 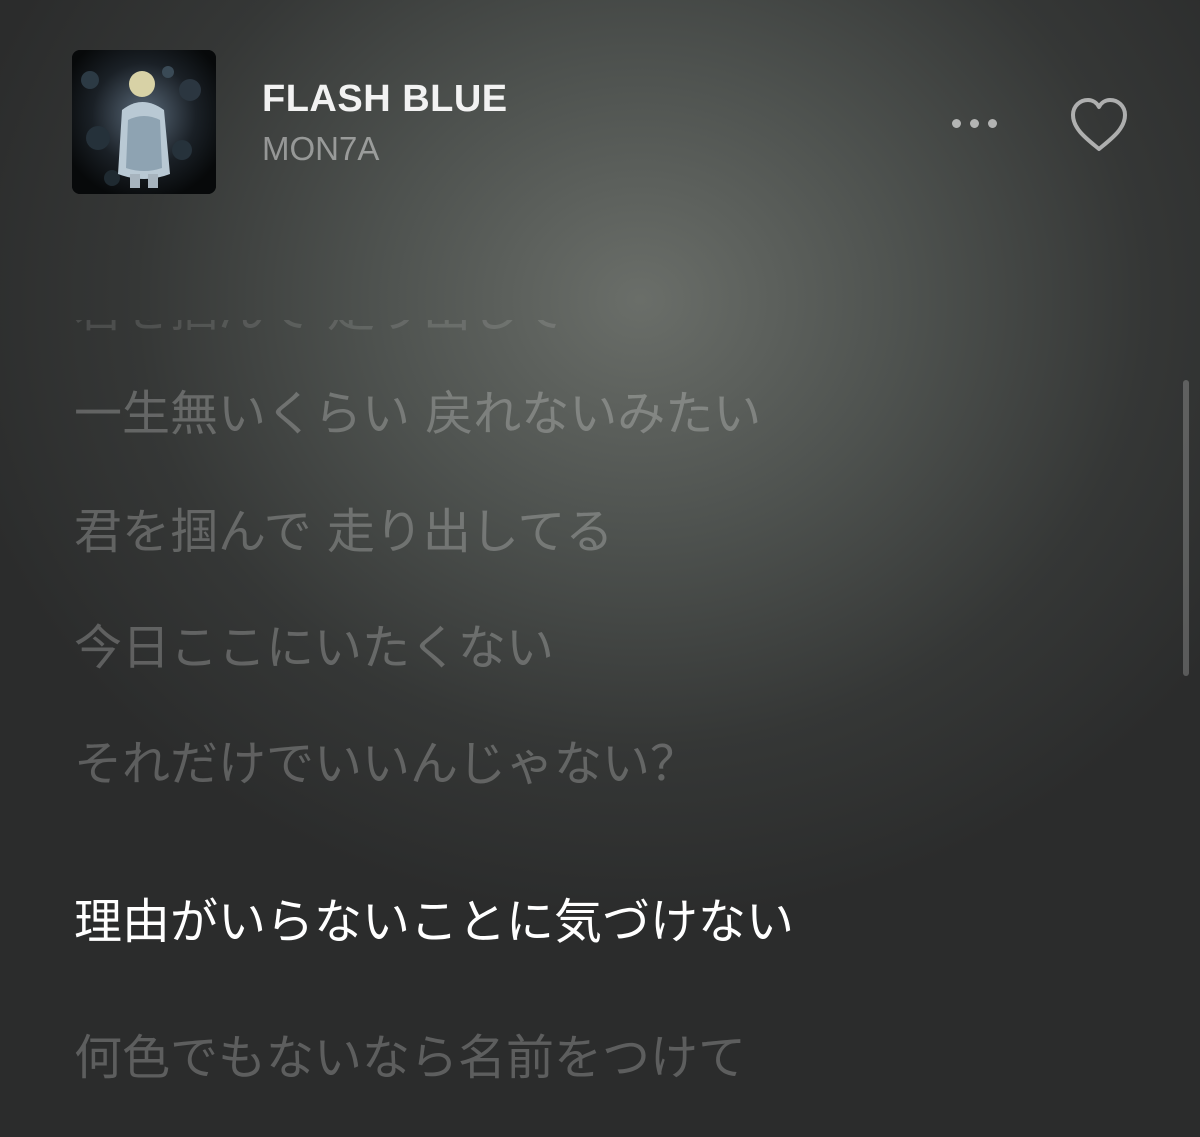 What do you see at coordinates (410, 1058) in the screenshot?
I see `lyric-line: 何色でもないなら名前をつけて` at bounding box center [410, 1058].